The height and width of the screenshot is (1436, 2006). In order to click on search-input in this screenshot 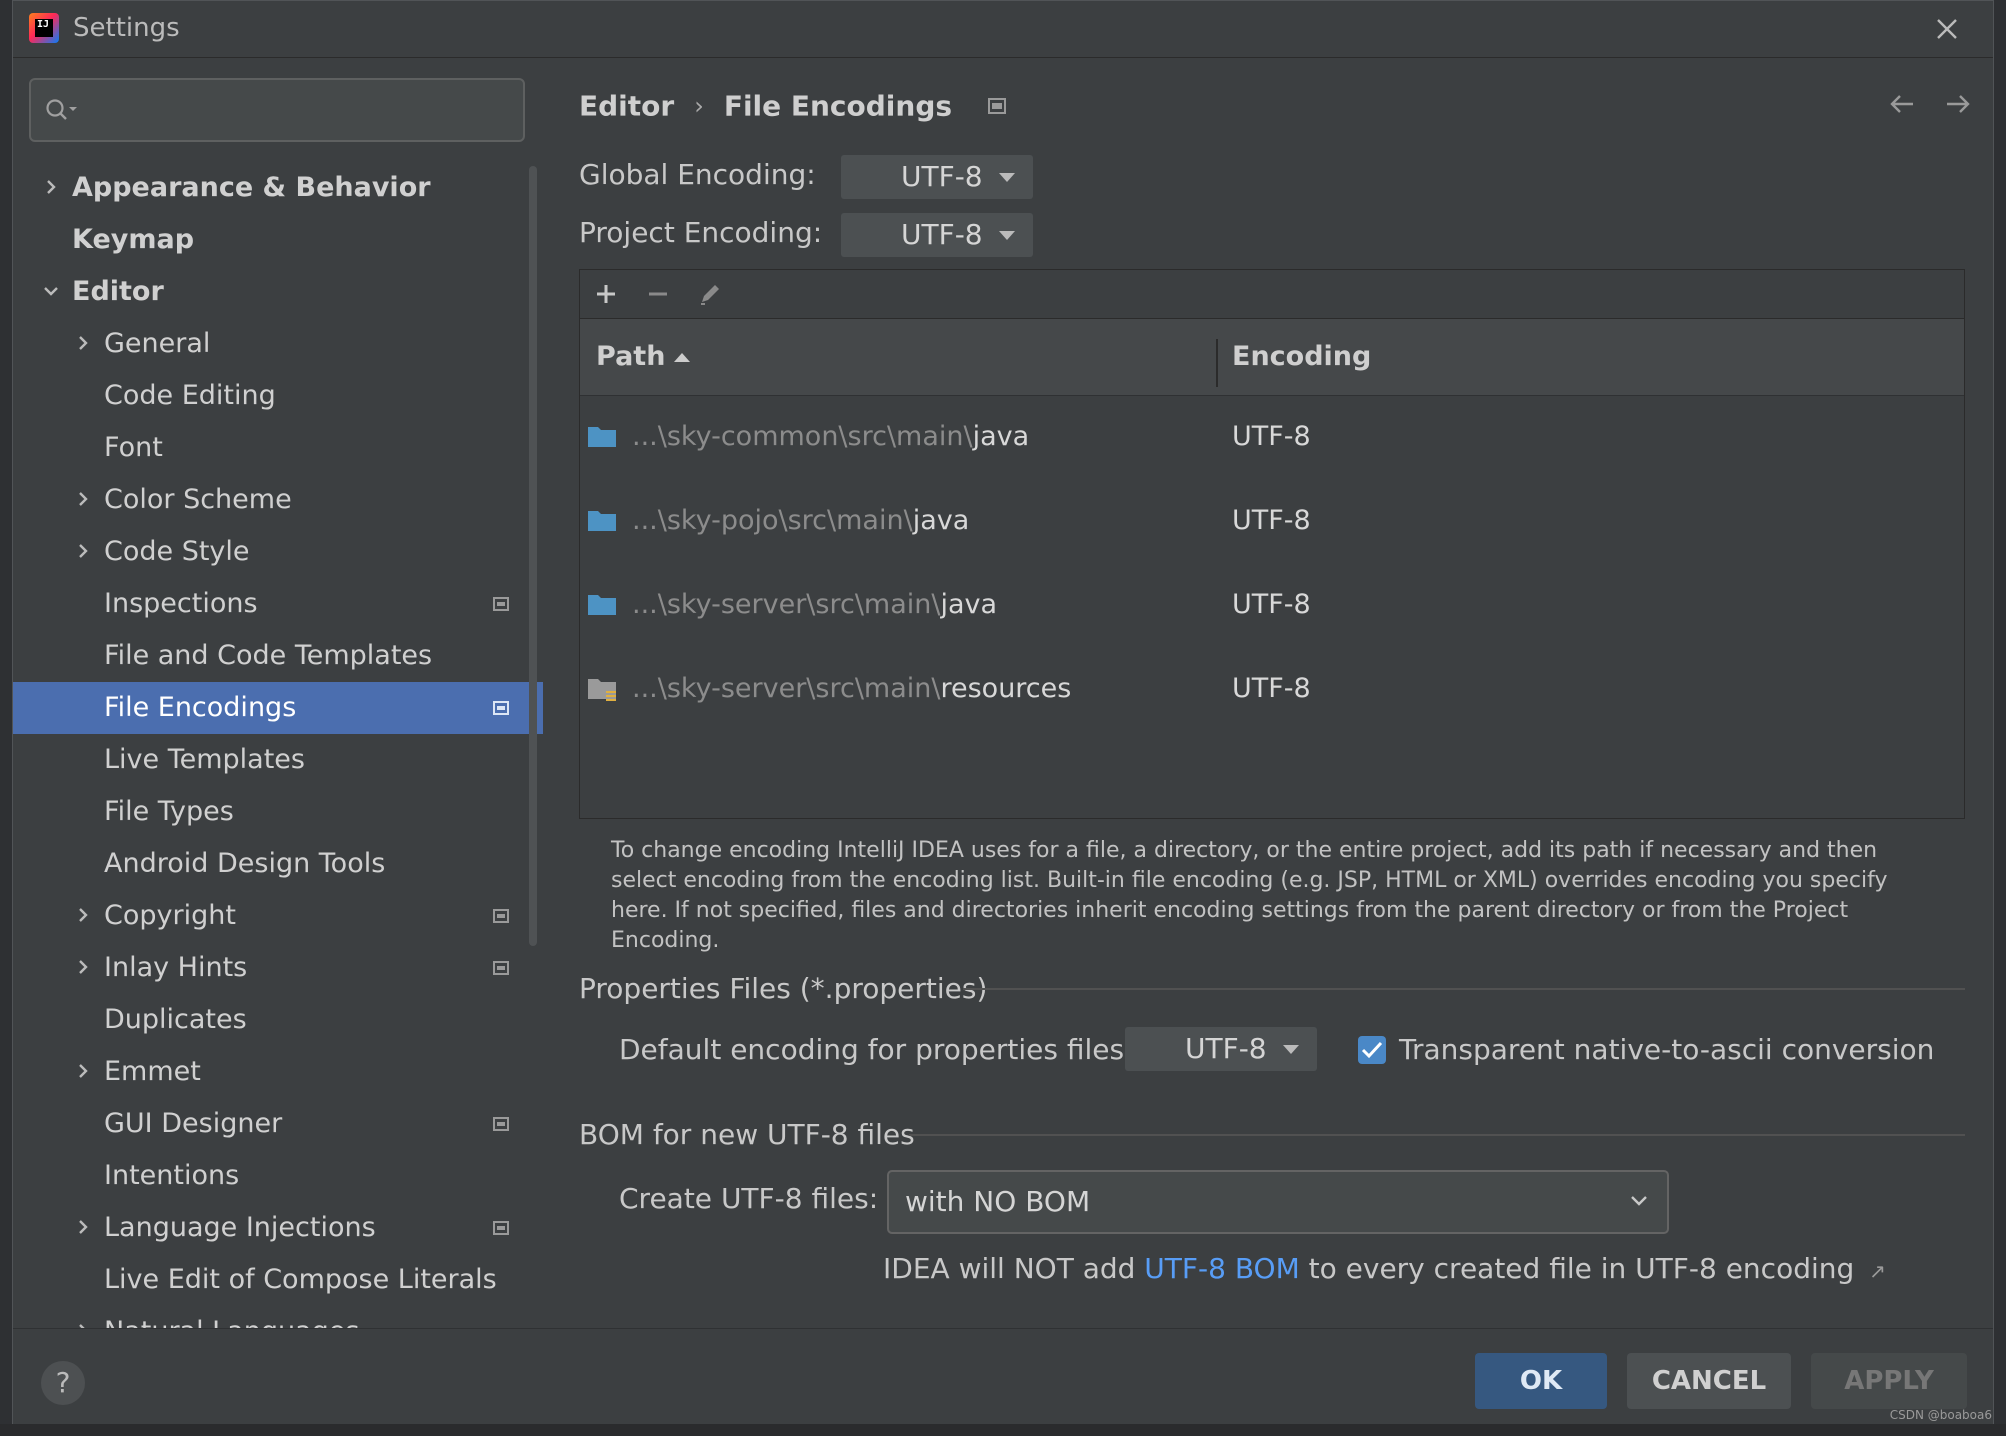, I will do `click(277, 110)`.